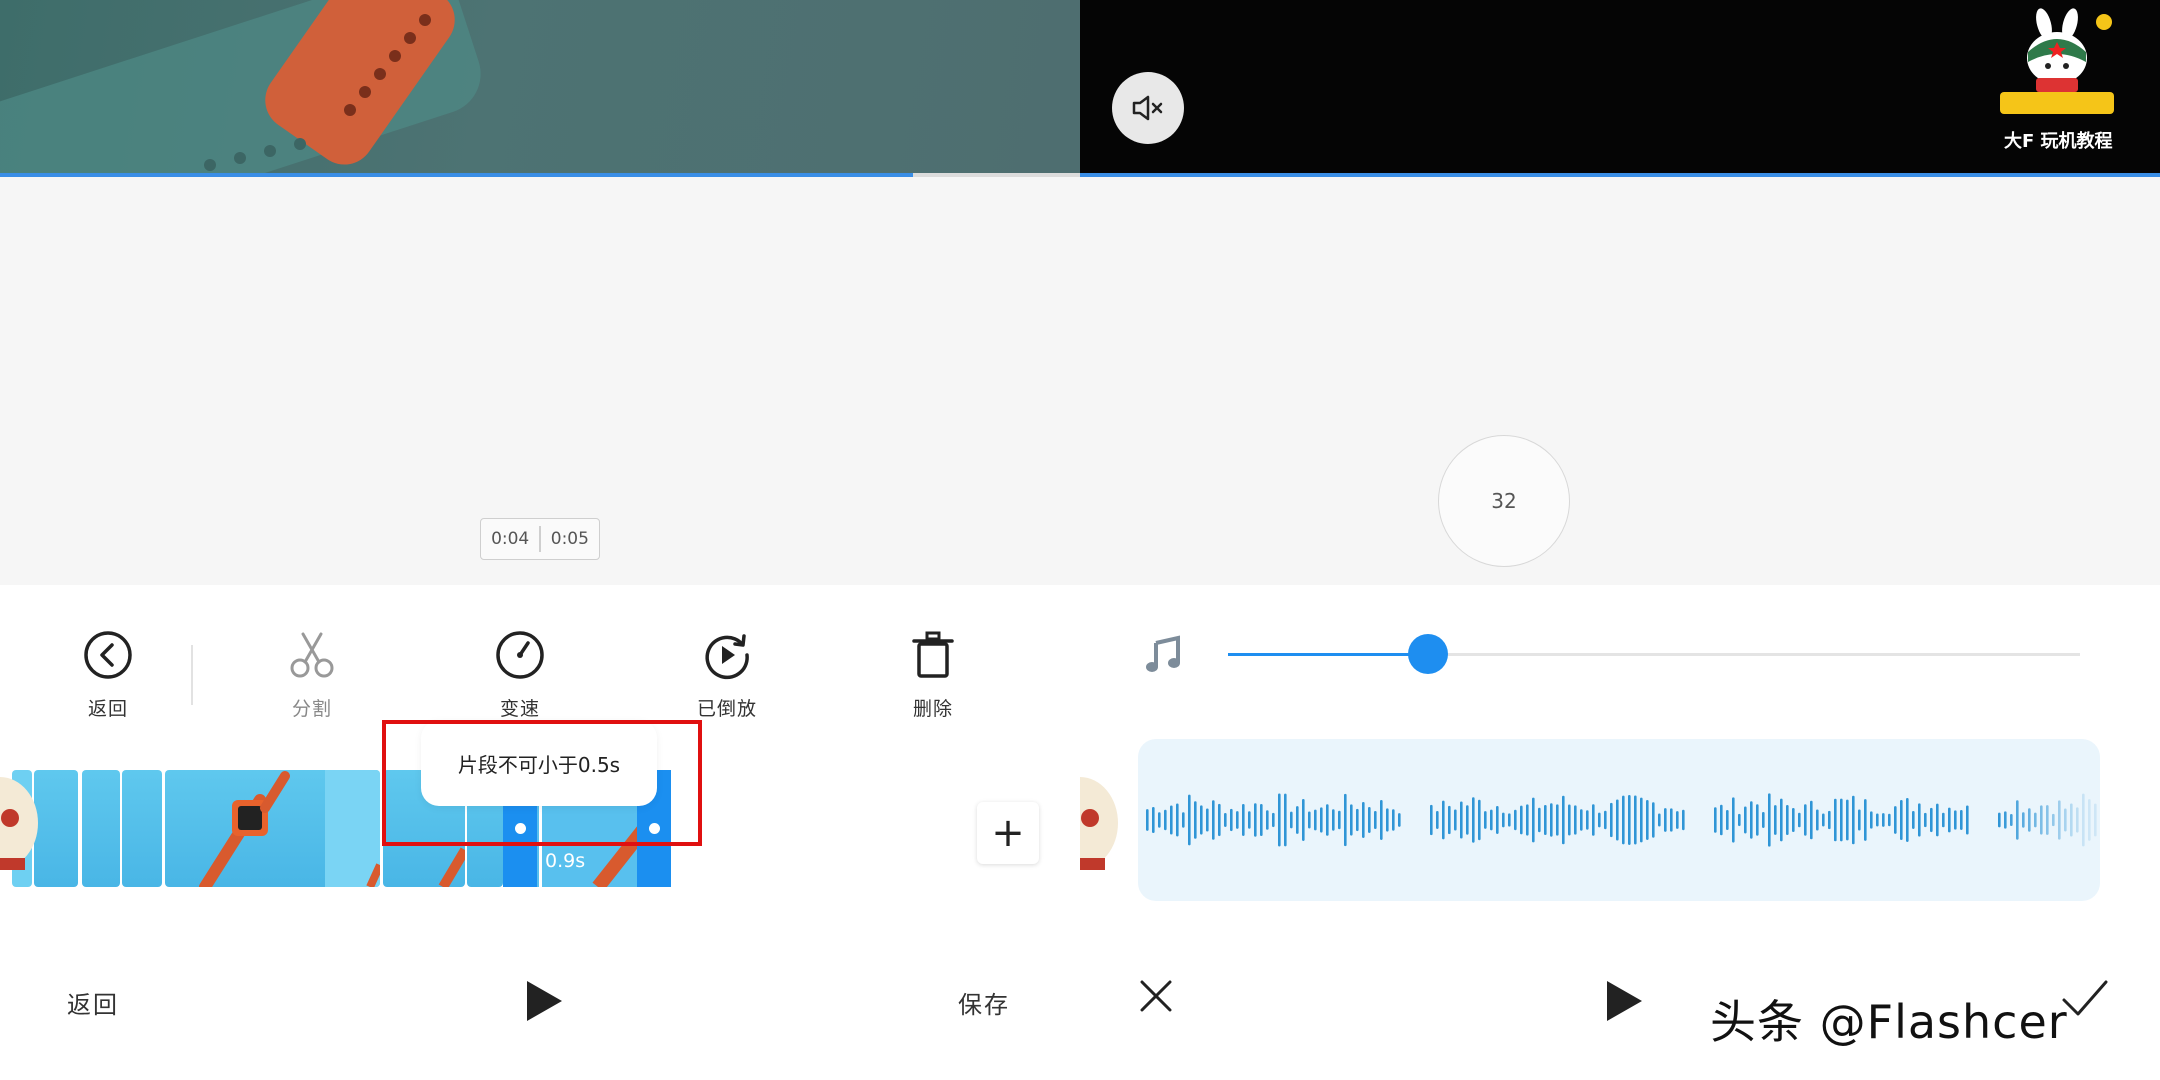 This screenshot has width=2160, height=1080. I want to click on watch-image, so click(289, 828).